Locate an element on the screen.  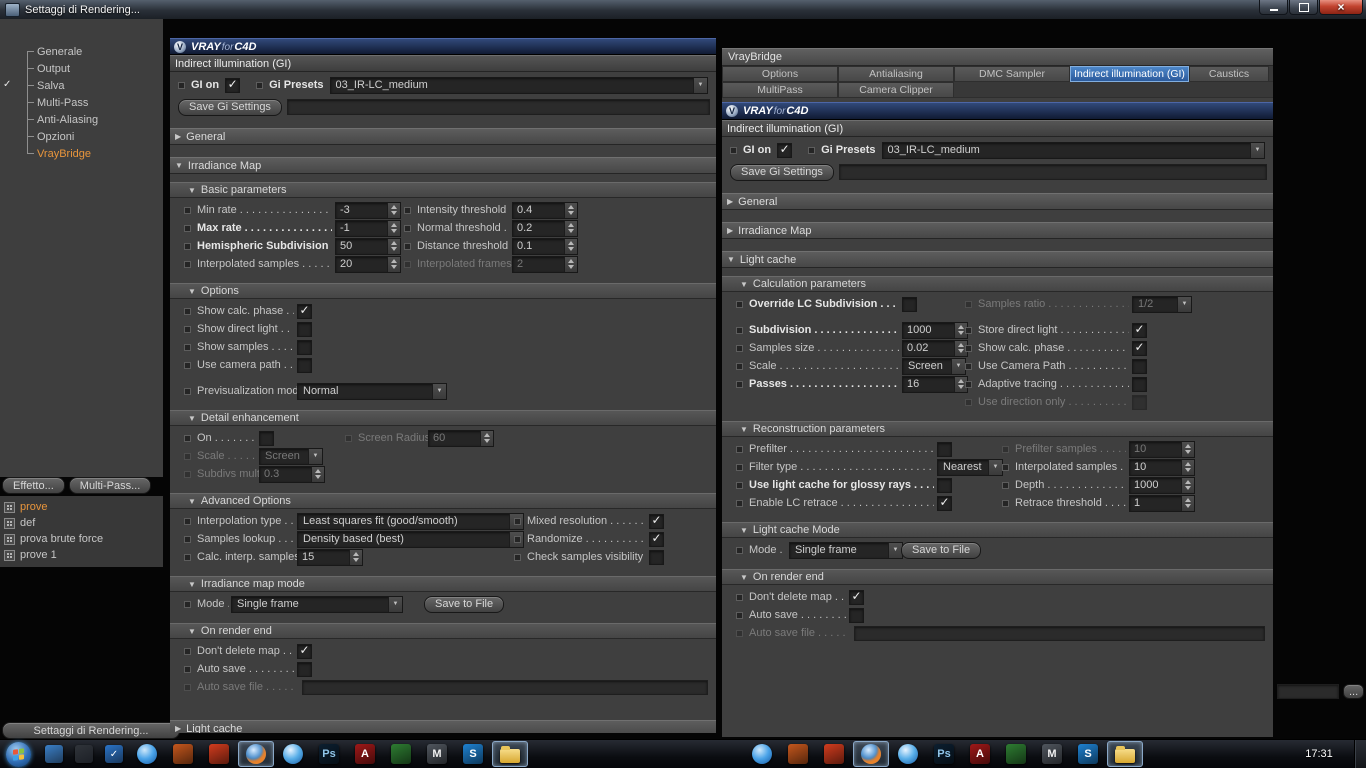
lp-options-subsection-header: ▼ Options is located at coordinates (443, 291).